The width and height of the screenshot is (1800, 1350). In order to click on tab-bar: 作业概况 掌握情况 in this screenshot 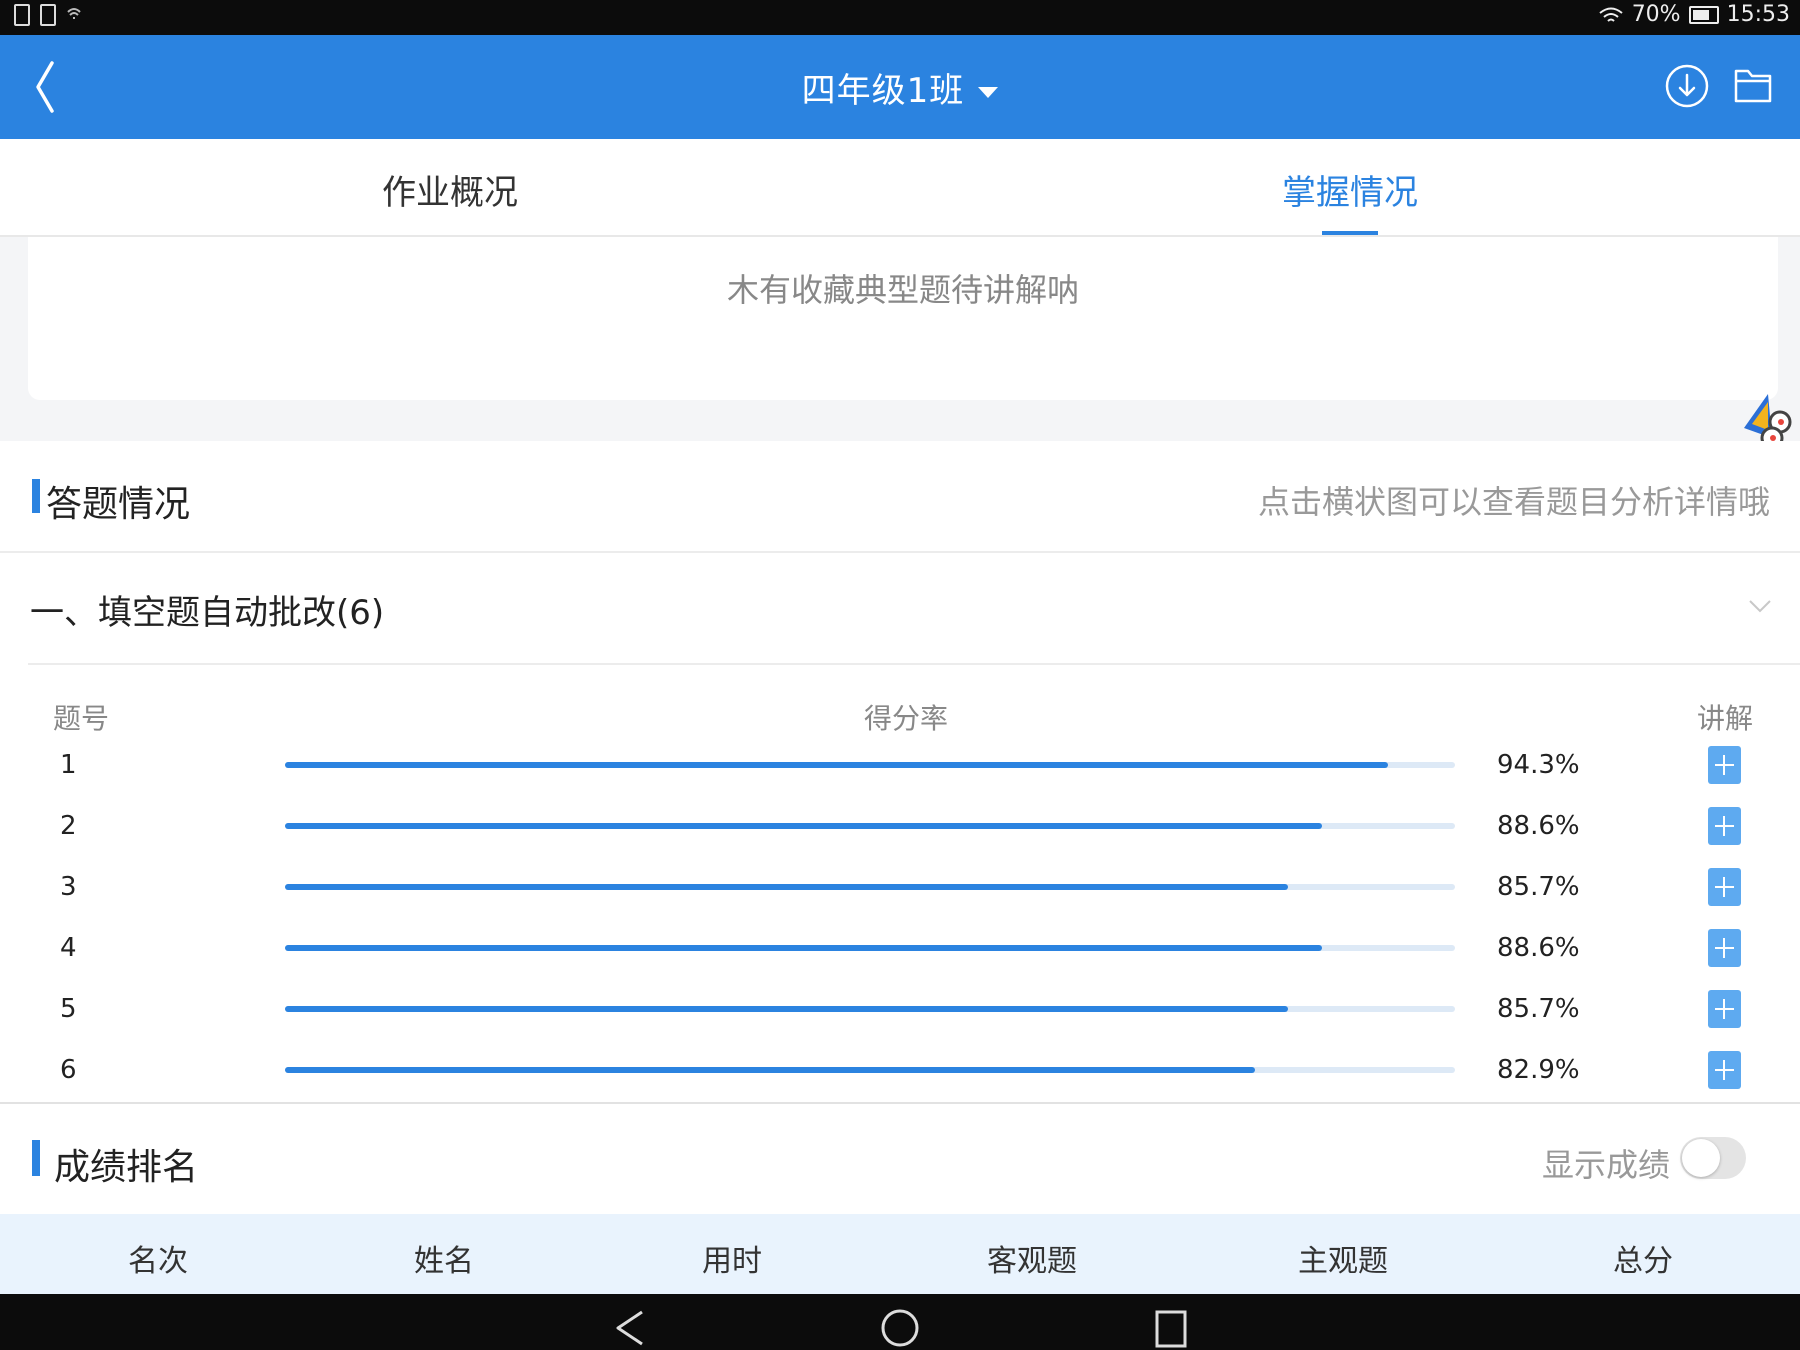, I will do `click(900, 188)`.